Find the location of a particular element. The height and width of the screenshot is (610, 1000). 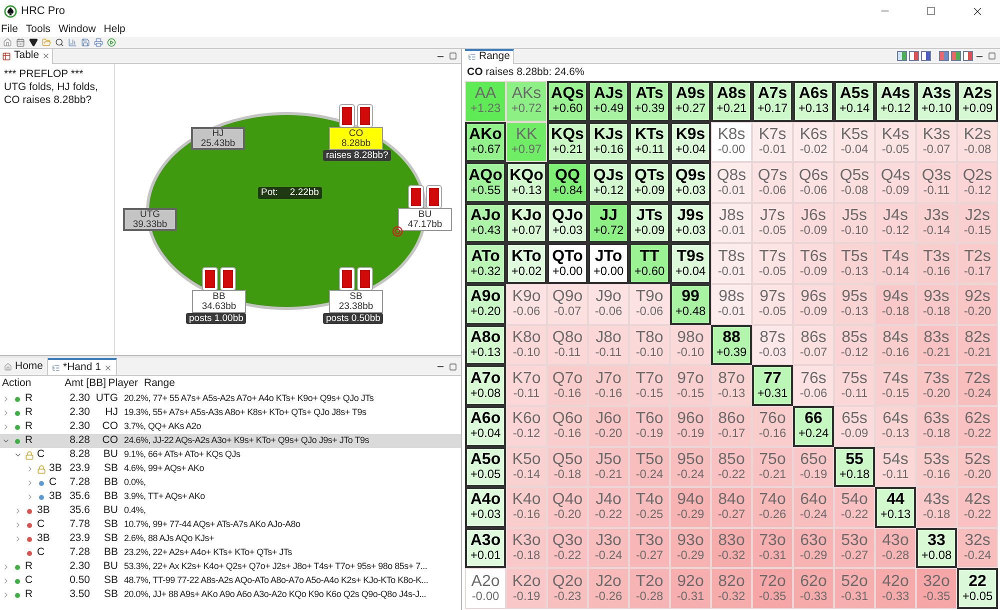

tree-row: R 2.30 CO 3.7%, QQ+ AKs A2o is located at coordinates (230, 427).